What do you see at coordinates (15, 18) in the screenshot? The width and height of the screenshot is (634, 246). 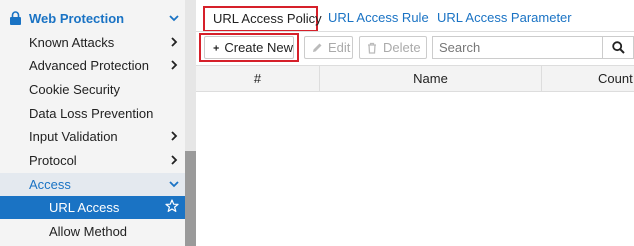 I see `lock-icon` at bounding box center [15, 18].